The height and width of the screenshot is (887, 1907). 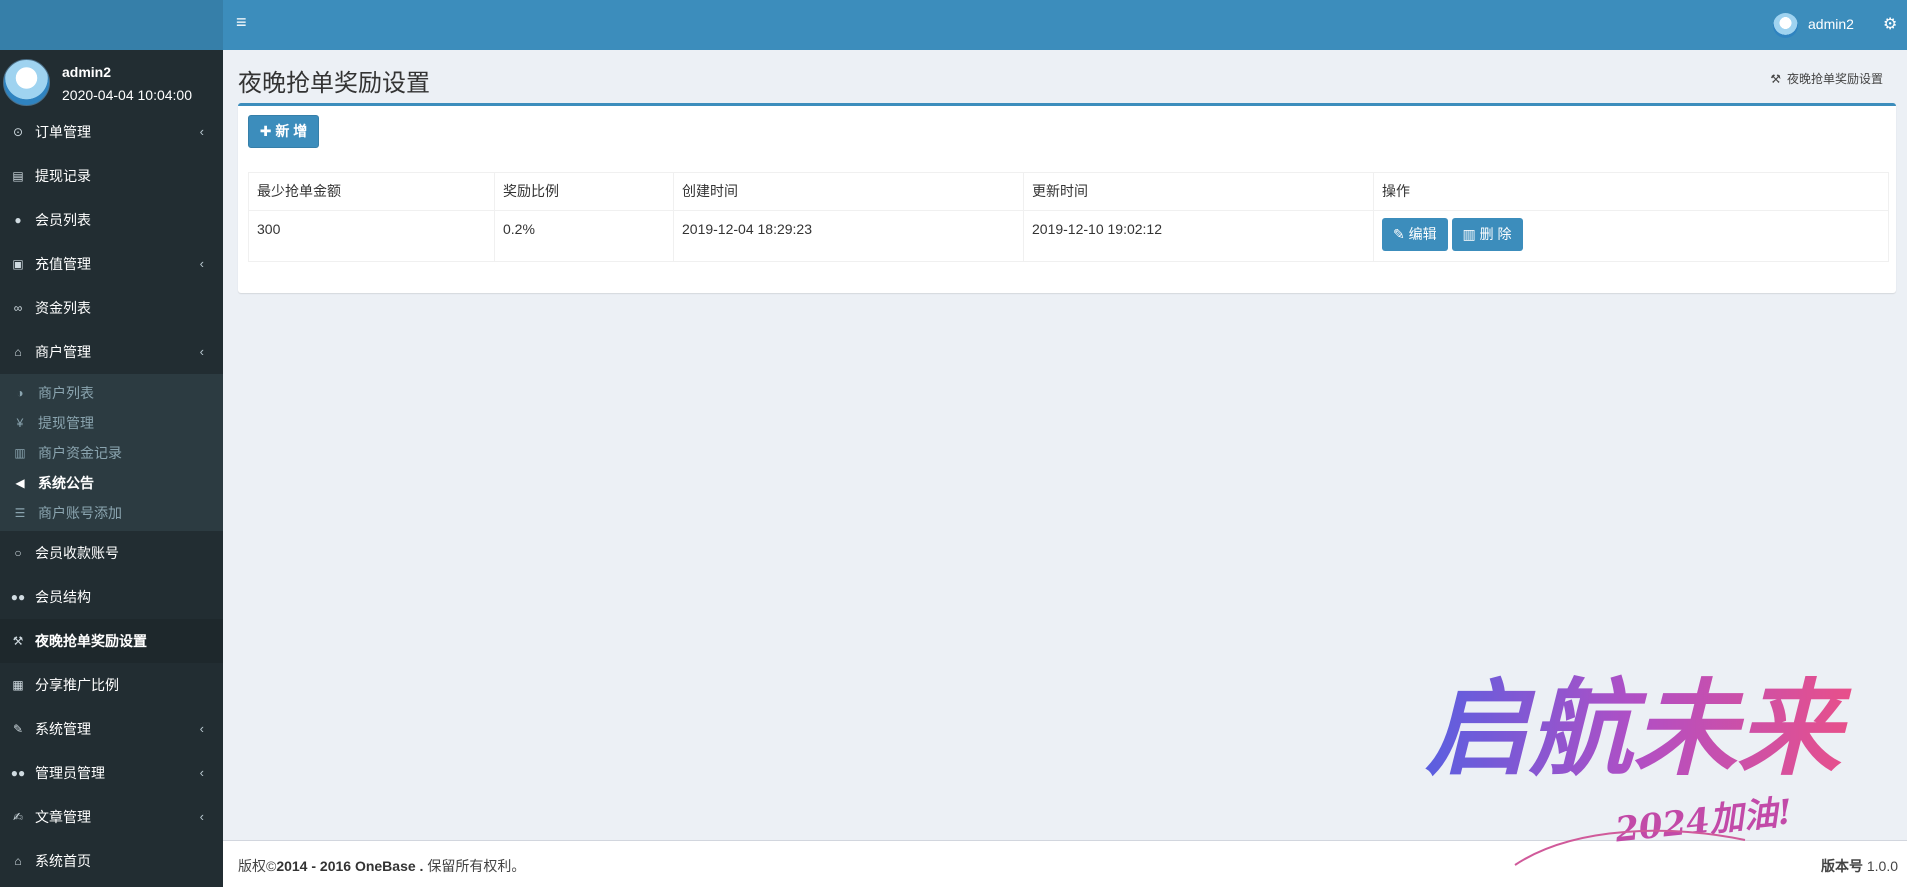 What do you see at coordinates (20, 513) in the screenshot?
I see `indent-icon: ☰` at bounding box center [20, 513].